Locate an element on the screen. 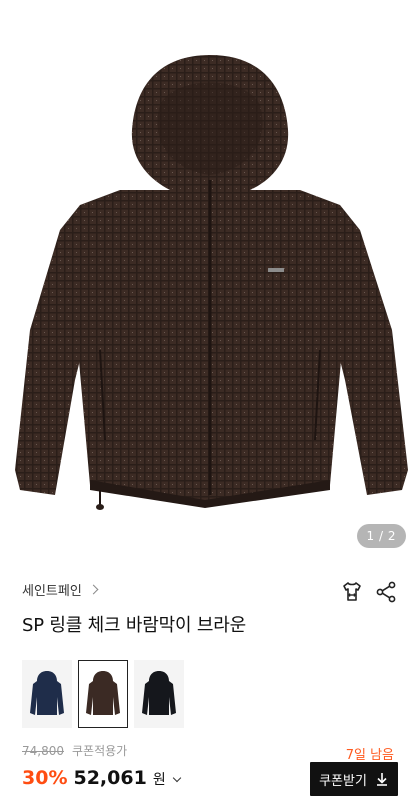  chevron-down-icon is located at coordinates (176, 778).